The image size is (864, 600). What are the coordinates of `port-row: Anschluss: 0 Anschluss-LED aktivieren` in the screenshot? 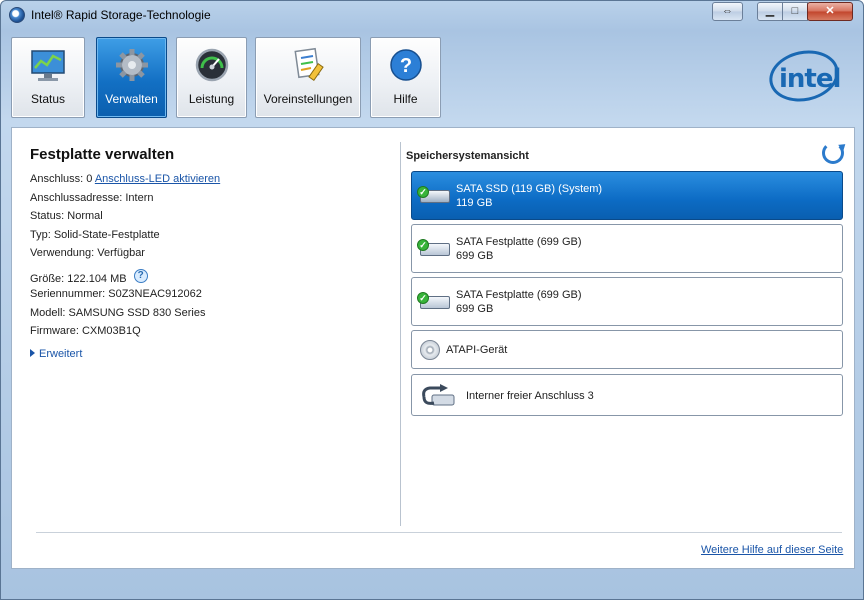 It's located at (210, 182).